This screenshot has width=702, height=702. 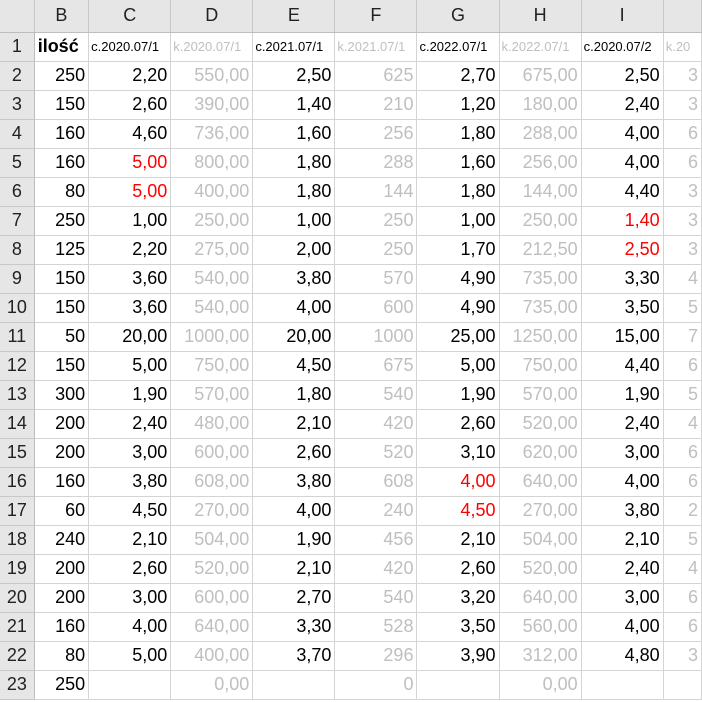 What do you see at coordinates (294, 192) in the screenshot?
I see `cell-e6: 1,80` at bounding box center [294, 192].